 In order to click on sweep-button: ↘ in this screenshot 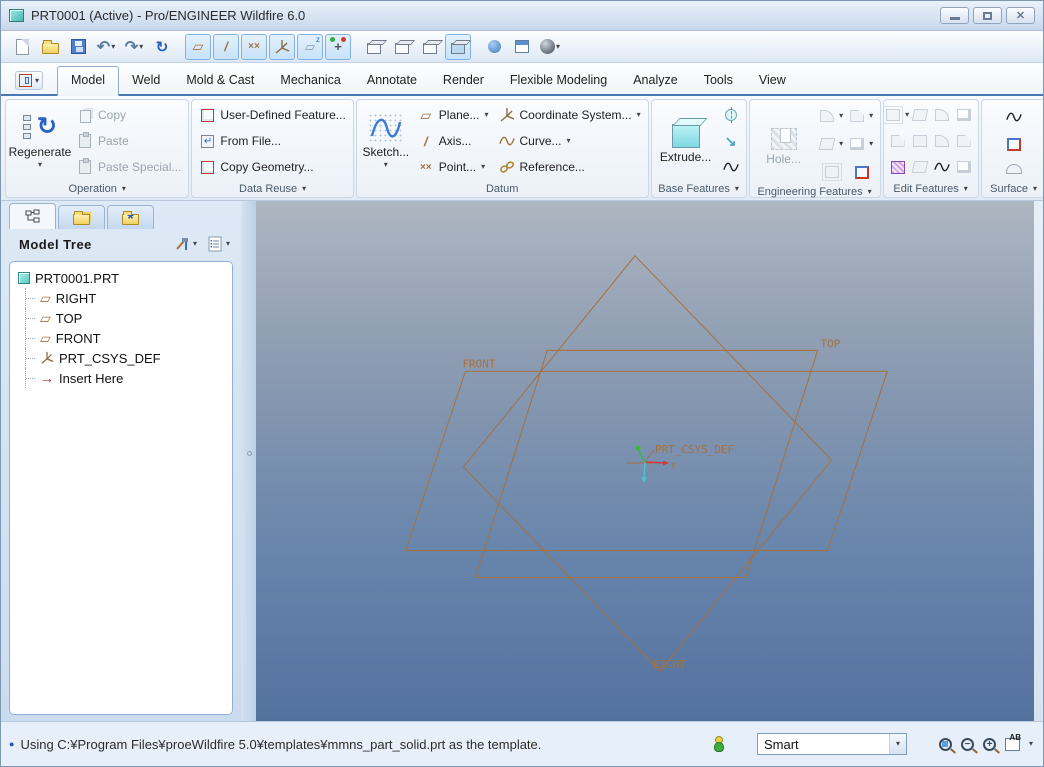, I will do `click(731, 141)`.